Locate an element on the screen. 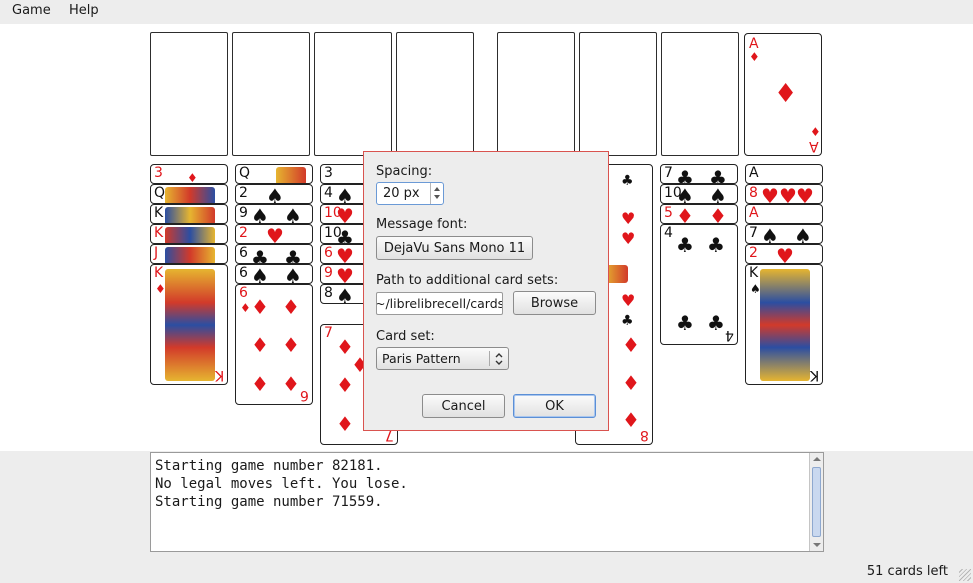  font-button: DejaVu Sans Mono 11 is located at coordinates (454, 248).